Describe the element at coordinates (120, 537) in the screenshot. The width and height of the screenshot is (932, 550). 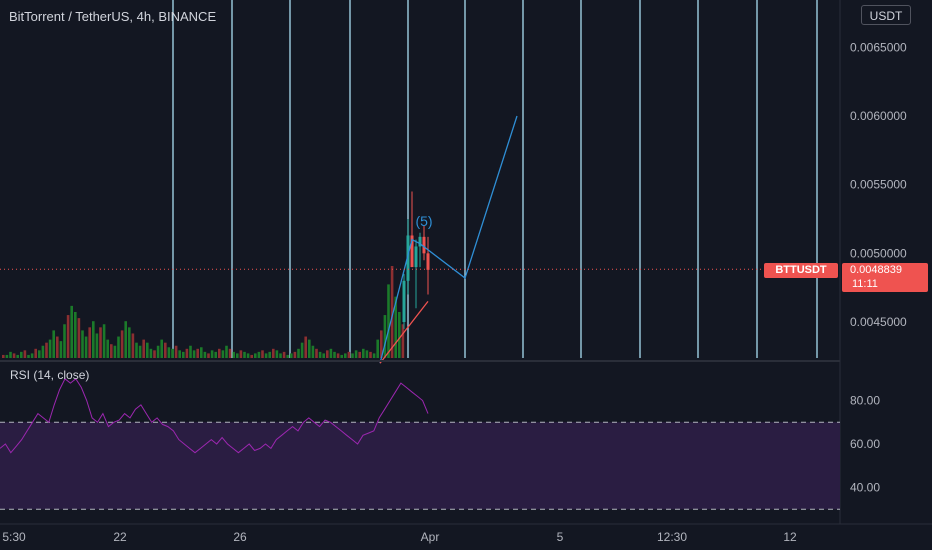
I see `time-tick-label: 22` at that location.